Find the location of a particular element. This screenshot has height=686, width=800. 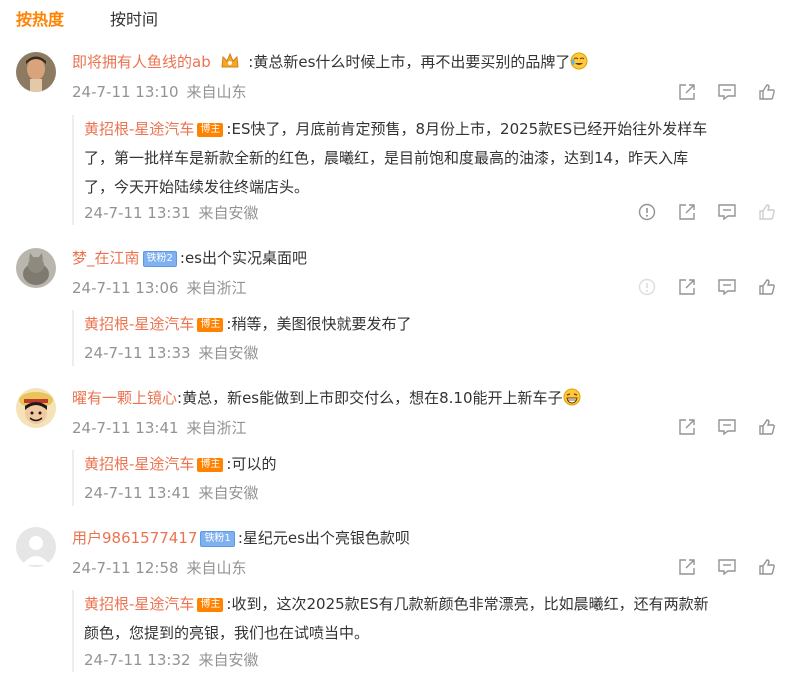

reply-text-line: :ES快了，月底前肯定预售，8月份上市，2025款ES已经开始往外发样车 is located at coordinates (467, 129).